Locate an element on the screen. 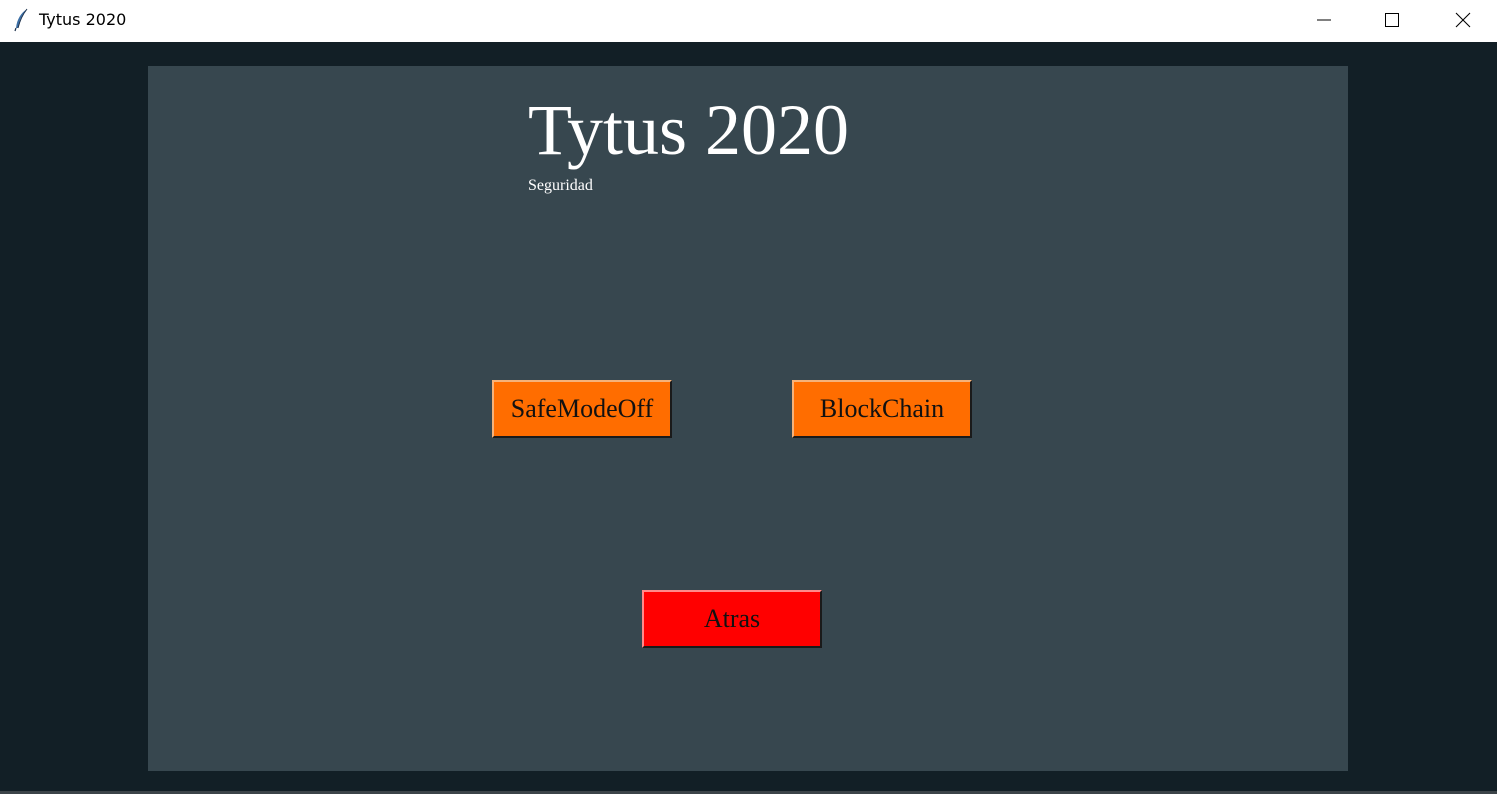  safe-mode-off-button: SafeModeOff is located at coordinates (582, 409).